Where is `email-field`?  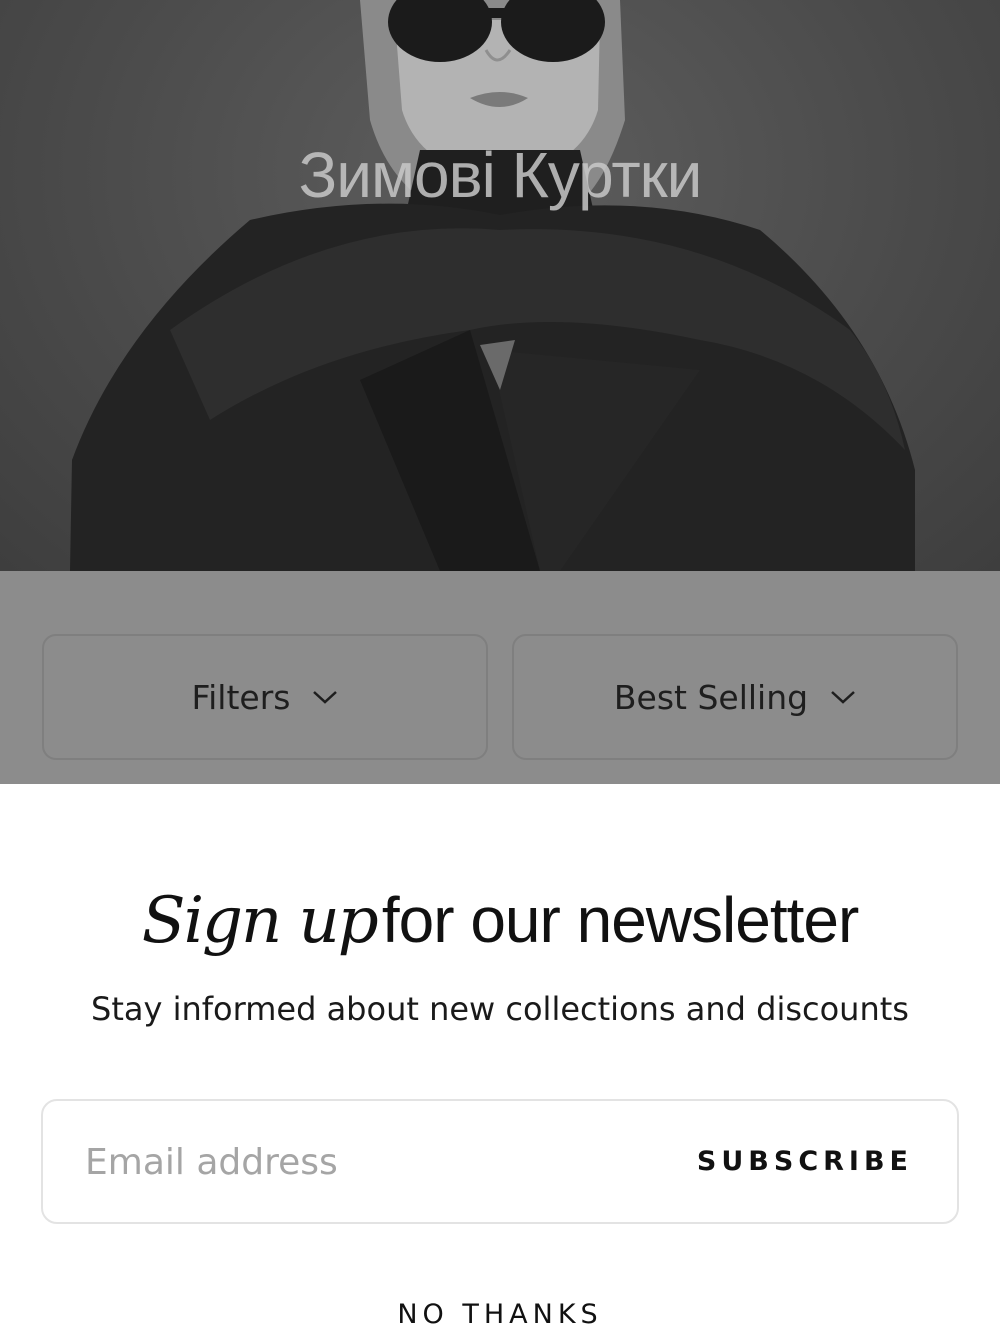
email-field is located at coordinates (365, 1162).